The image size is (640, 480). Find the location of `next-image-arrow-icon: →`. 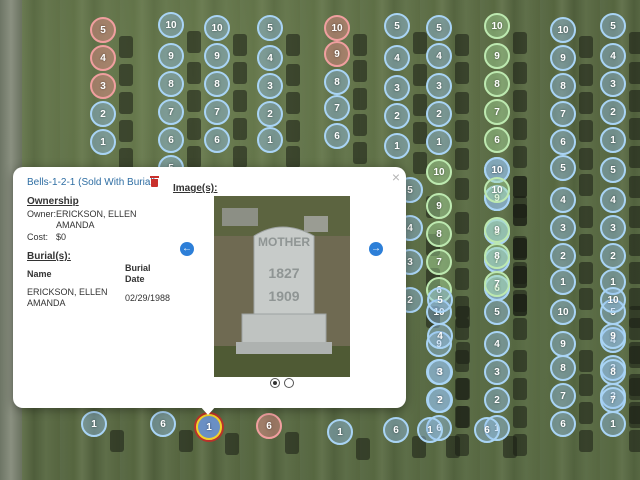

next-image-arrow-icon: → is located at coordinates (376, 249).